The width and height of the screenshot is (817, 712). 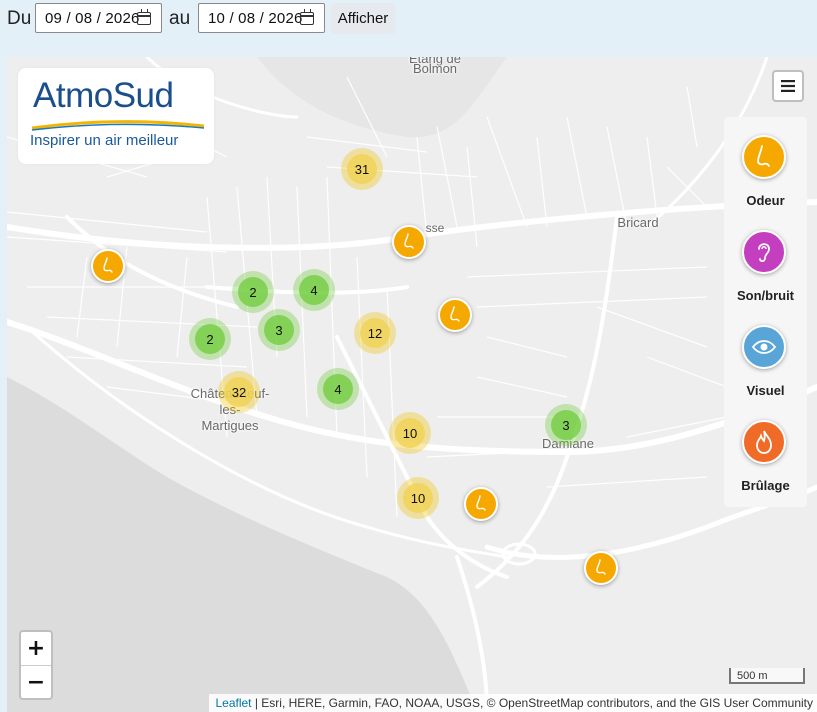 What do you see at coordinates (363, 18) in the screenshot?
I see `afficher-button: Afficher` at bounding box center [363, 18].